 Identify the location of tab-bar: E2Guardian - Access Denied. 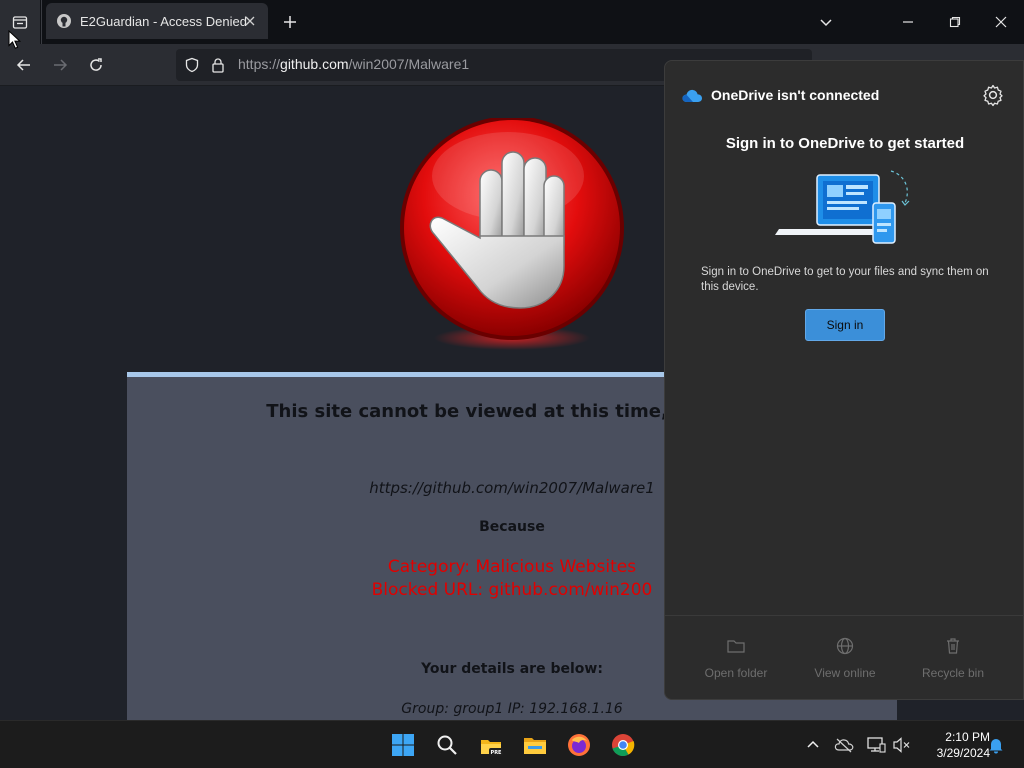
(512, 22).